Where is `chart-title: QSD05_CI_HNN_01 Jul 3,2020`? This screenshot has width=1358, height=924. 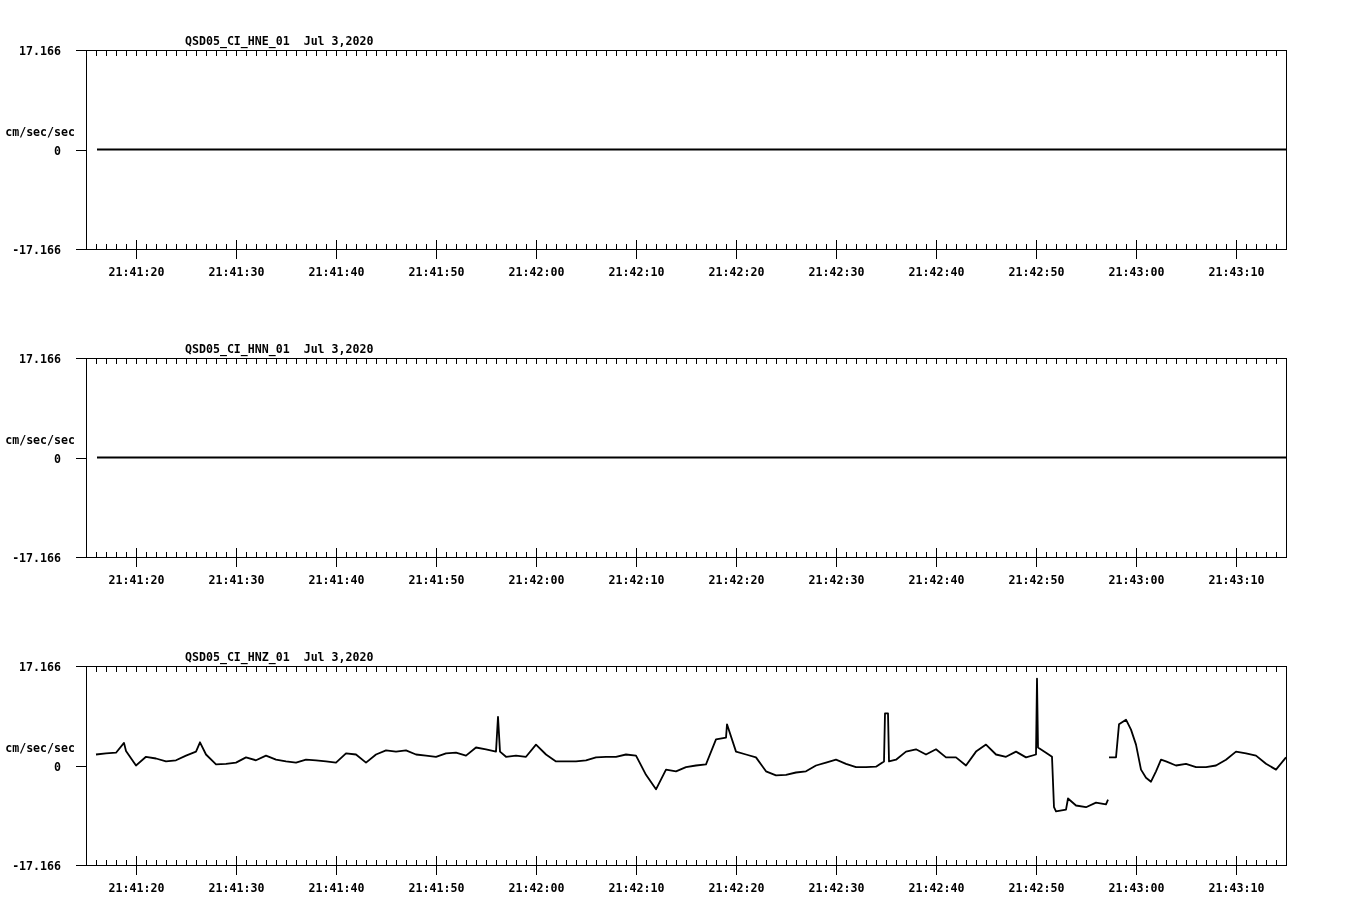
chart-title: QSD05_CI_HNN_01 Jul 3,2020 is located at coordinates (279, 349).